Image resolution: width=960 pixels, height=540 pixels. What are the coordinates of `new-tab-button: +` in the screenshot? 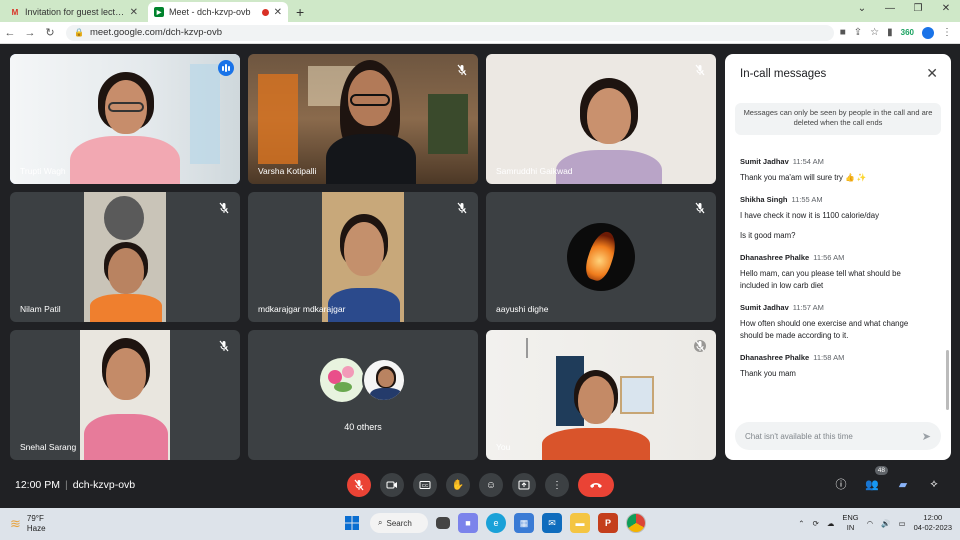 It's located at (300, 12).